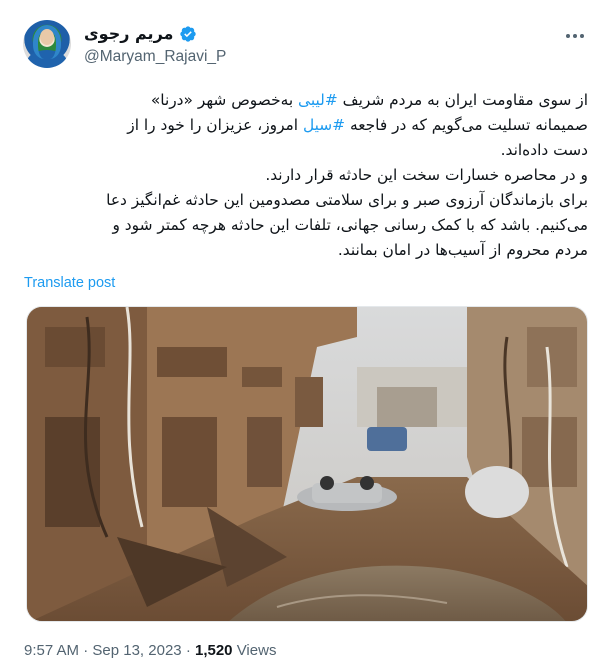  What do you see at coordinates (155, 57) in the screenshot?
I see `author-handle: @Maryam_Rajavi_P` at bounding box center [155, 57].